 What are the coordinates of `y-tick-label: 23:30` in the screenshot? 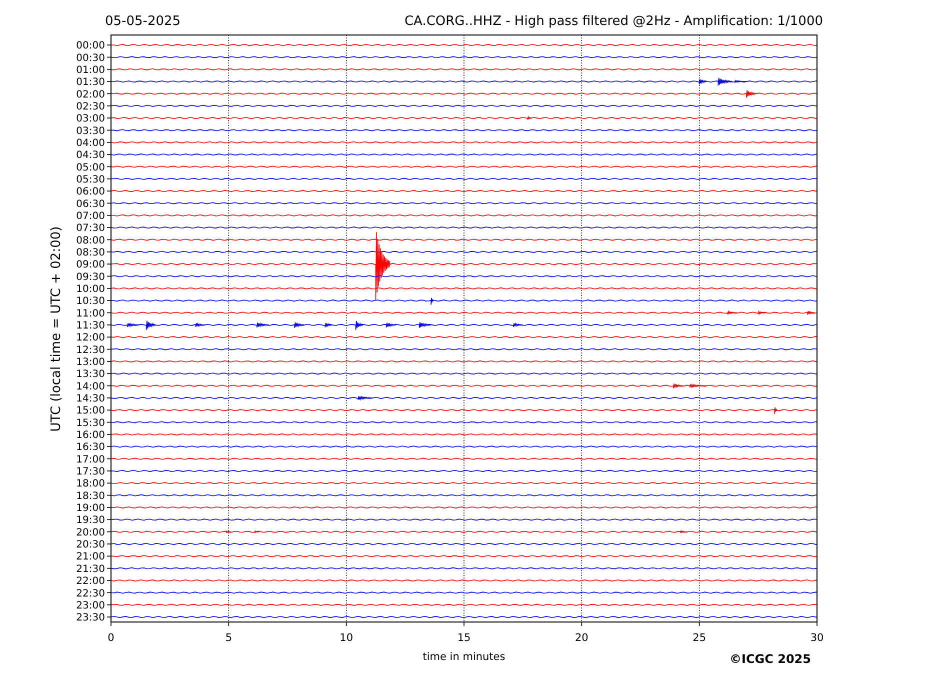 It's located at (90, 618).